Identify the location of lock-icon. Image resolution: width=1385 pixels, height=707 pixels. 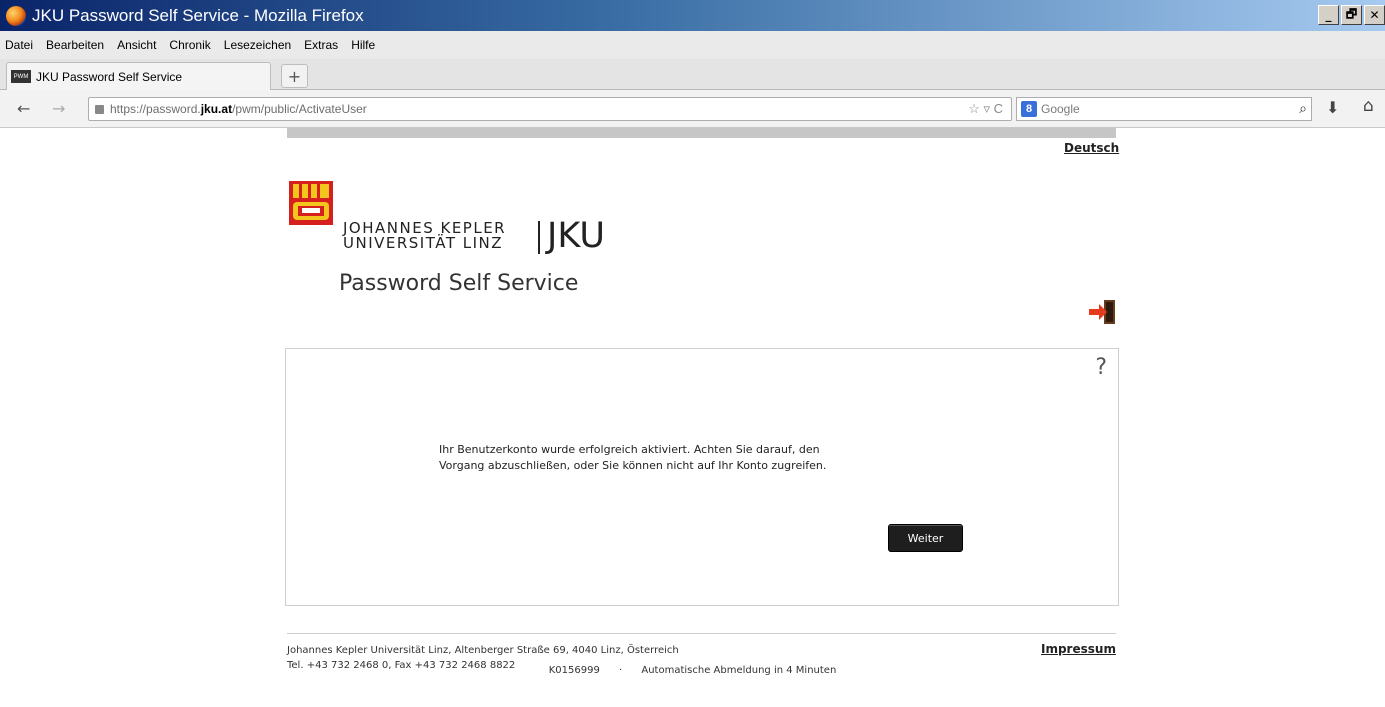
(99, 109).